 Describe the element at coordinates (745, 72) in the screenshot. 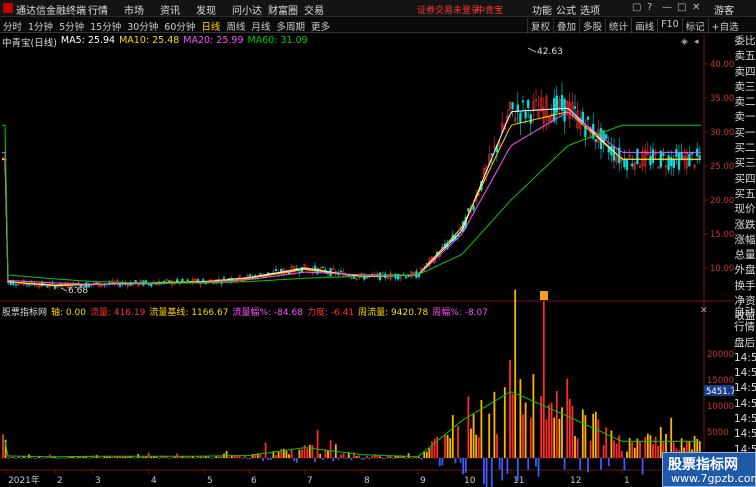

I see `quote-field-label: 卖四` at that location.